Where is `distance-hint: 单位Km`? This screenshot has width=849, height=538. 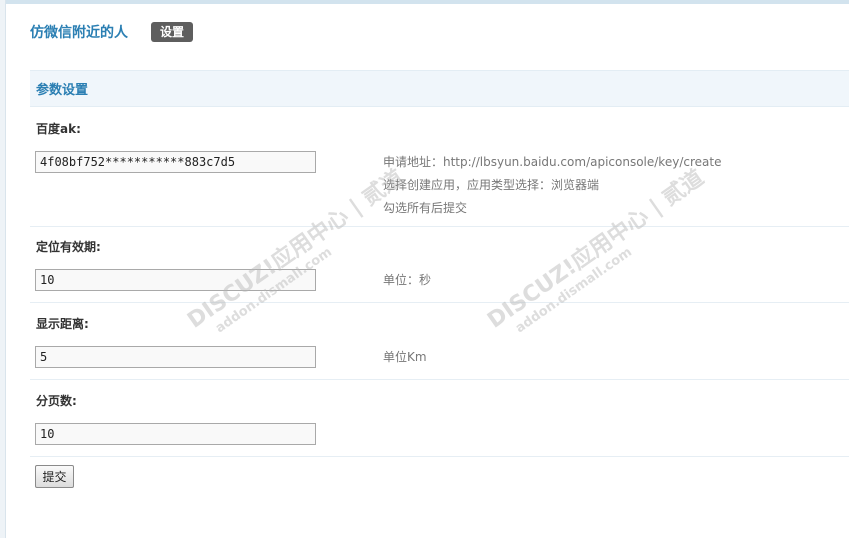
distance-hint: 单位Km is located at coordinates (405, 357).